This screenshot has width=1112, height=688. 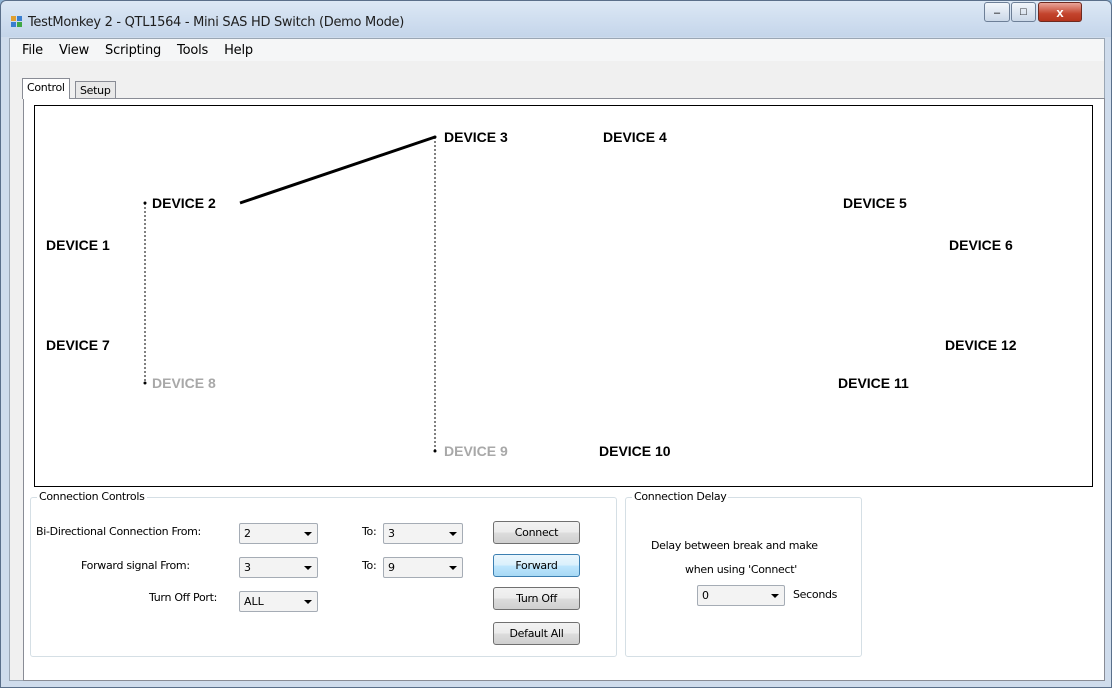 I want to click on delay-seconds-value: 0, so click(x=705, y=595).